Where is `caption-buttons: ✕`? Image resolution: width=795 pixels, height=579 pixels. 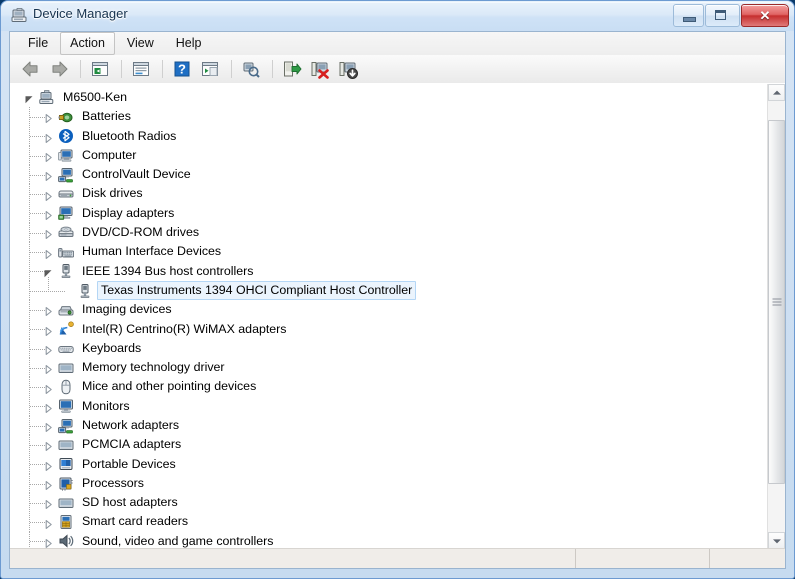 caption-buttons: ✕ is located at coordinates (730, 15).